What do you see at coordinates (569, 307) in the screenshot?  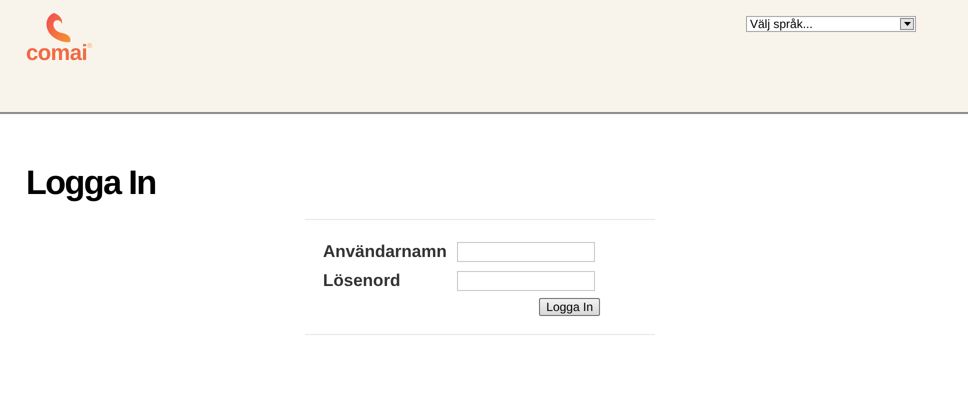 I see `login-button: Logga In` at bounding box center [569, 307].